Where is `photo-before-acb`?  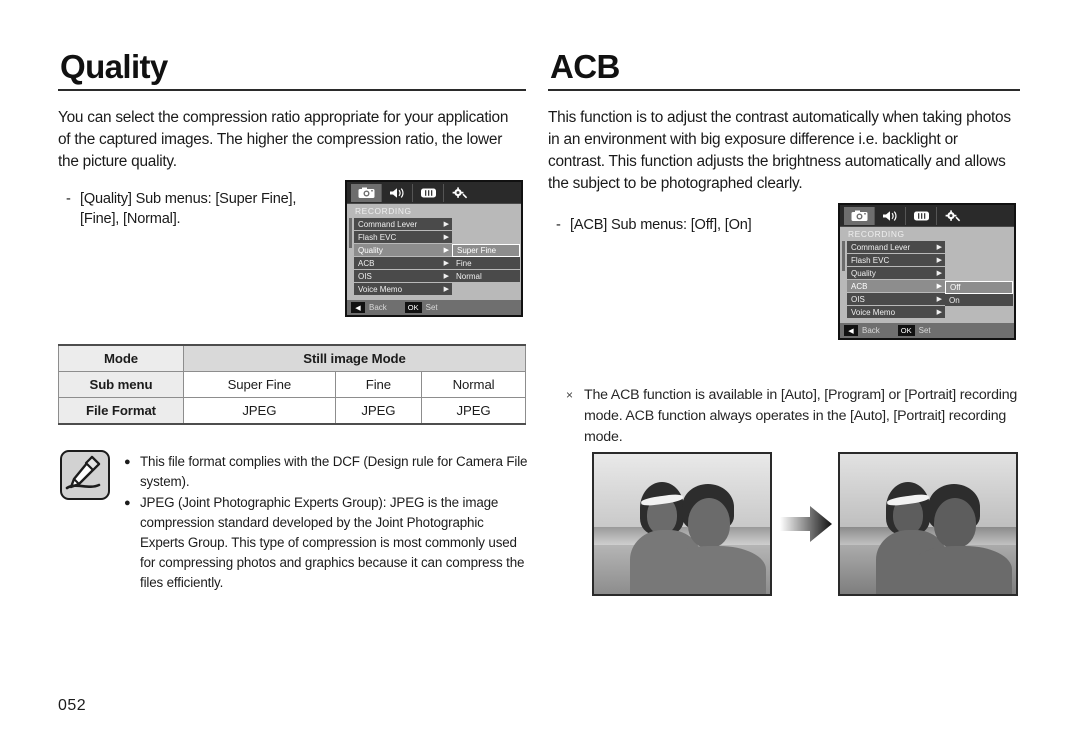 photo-before-acb is located at coordinates (682, 524).